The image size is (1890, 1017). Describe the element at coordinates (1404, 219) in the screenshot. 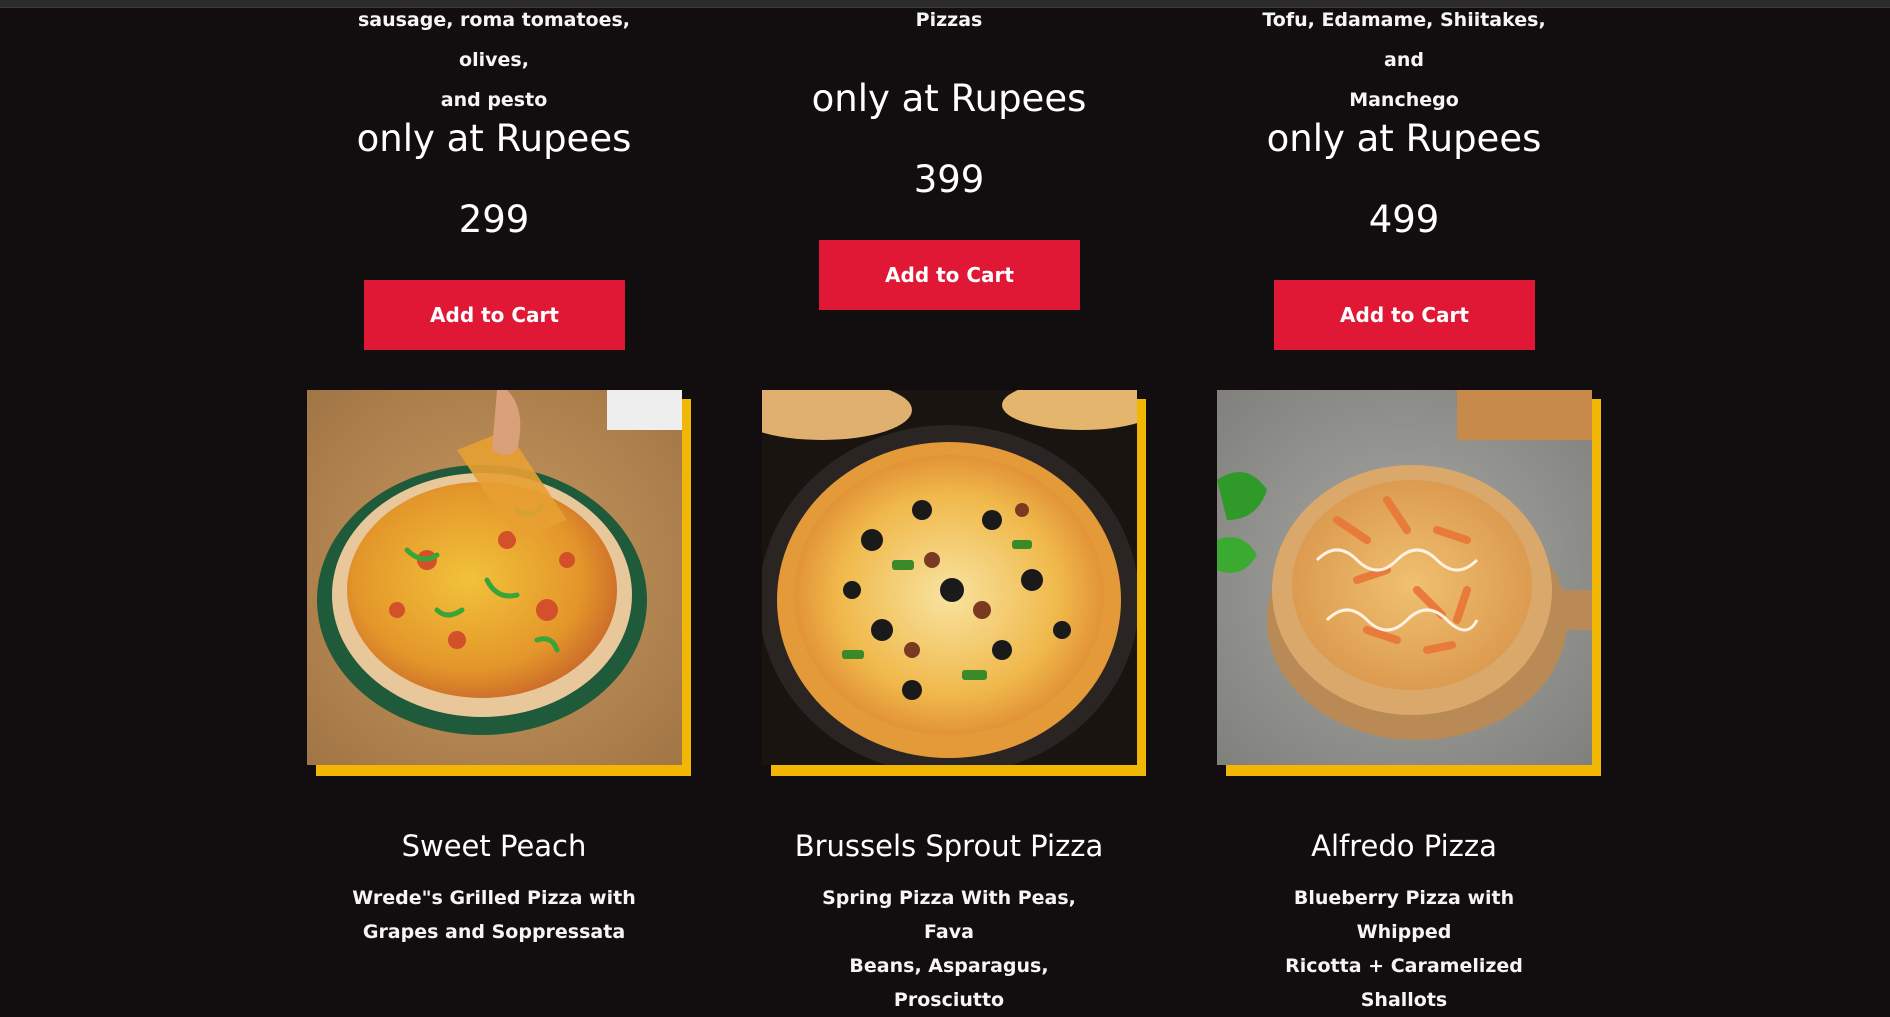

I see `price-value: 499` at that location.